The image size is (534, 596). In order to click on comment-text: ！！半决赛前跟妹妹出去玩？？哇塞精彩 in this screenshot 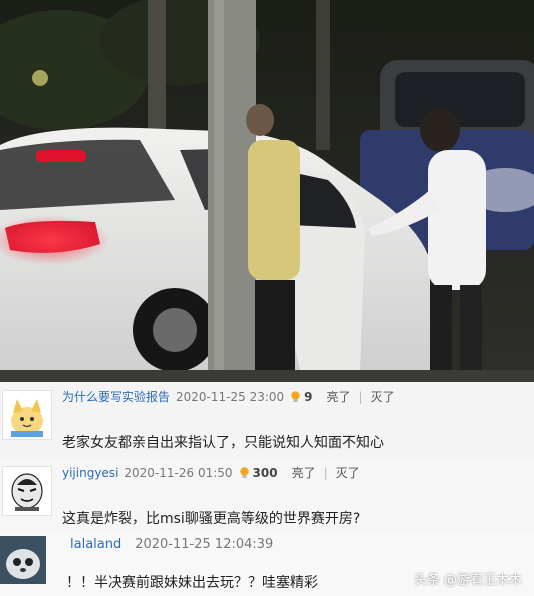, I will do `click(192, 583)`.